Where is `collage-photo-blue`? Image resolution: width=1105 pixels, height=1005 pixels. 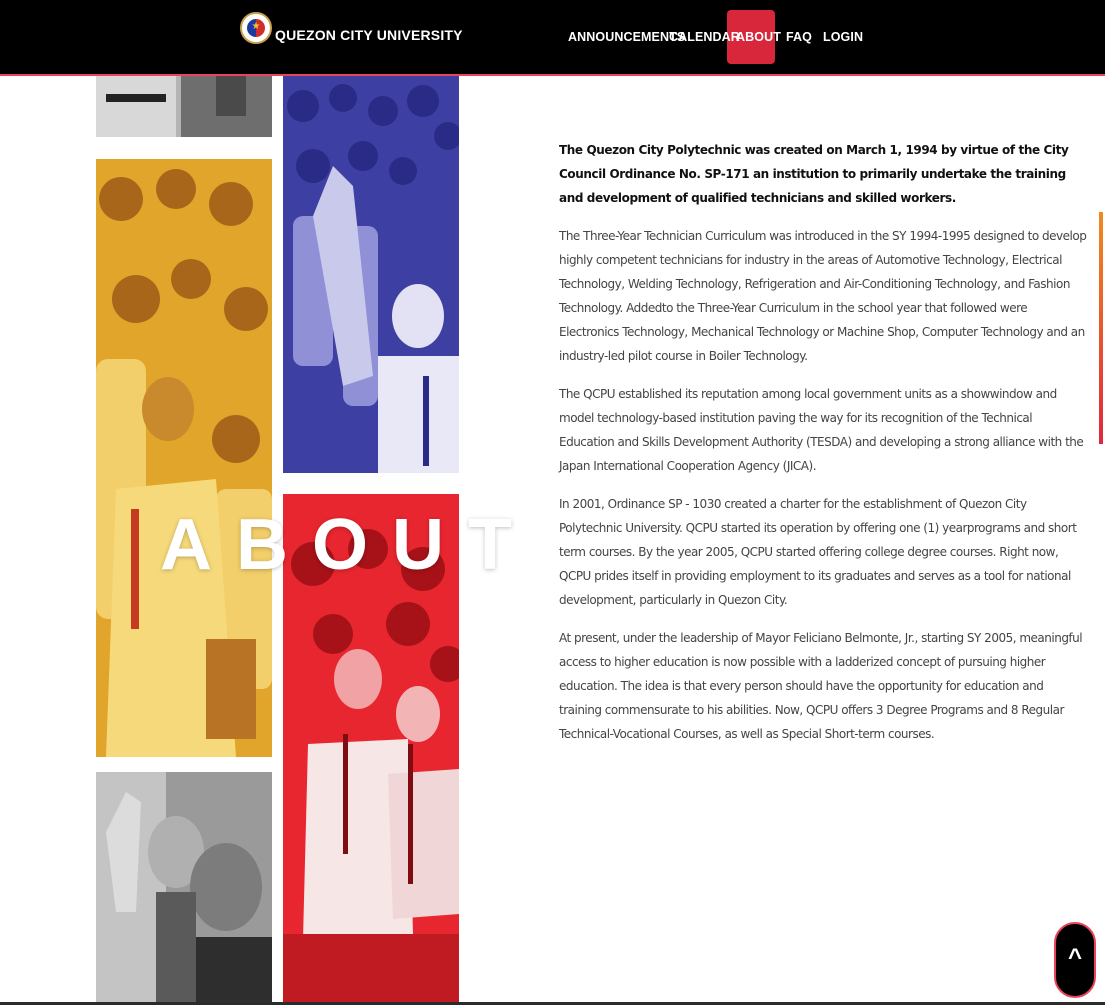
collage-photo-blue is located at coordinates (371, 274).